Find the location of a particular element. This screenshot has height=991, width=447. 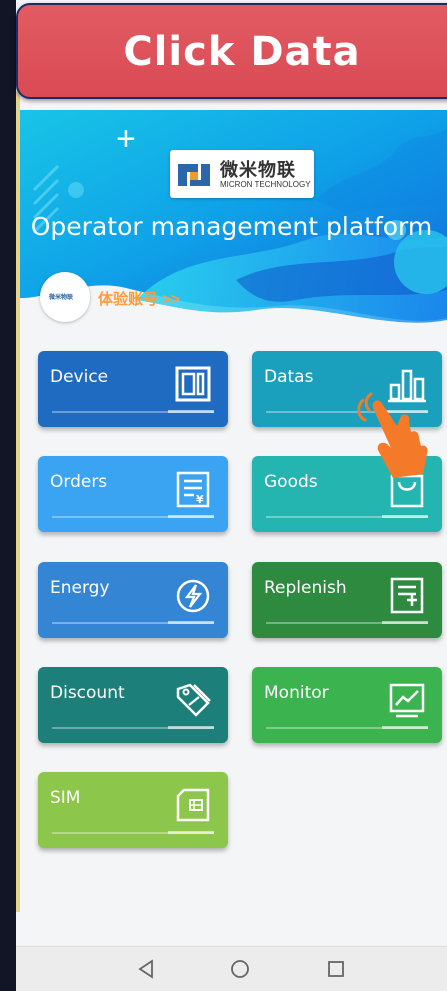

recent-apps-icon is located at coordinates (336, 969).